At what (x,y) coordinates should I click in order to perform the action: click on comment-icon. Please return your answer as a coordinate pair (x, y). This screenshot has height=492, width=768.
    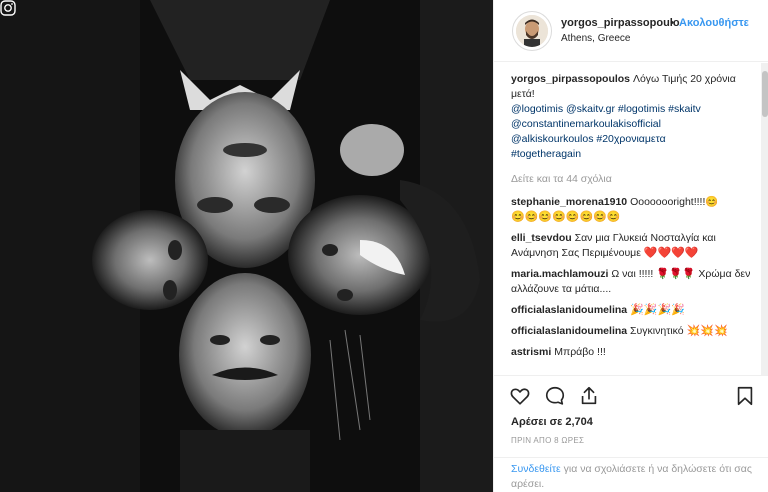
    Looking at the image, I should click on (555, 396).